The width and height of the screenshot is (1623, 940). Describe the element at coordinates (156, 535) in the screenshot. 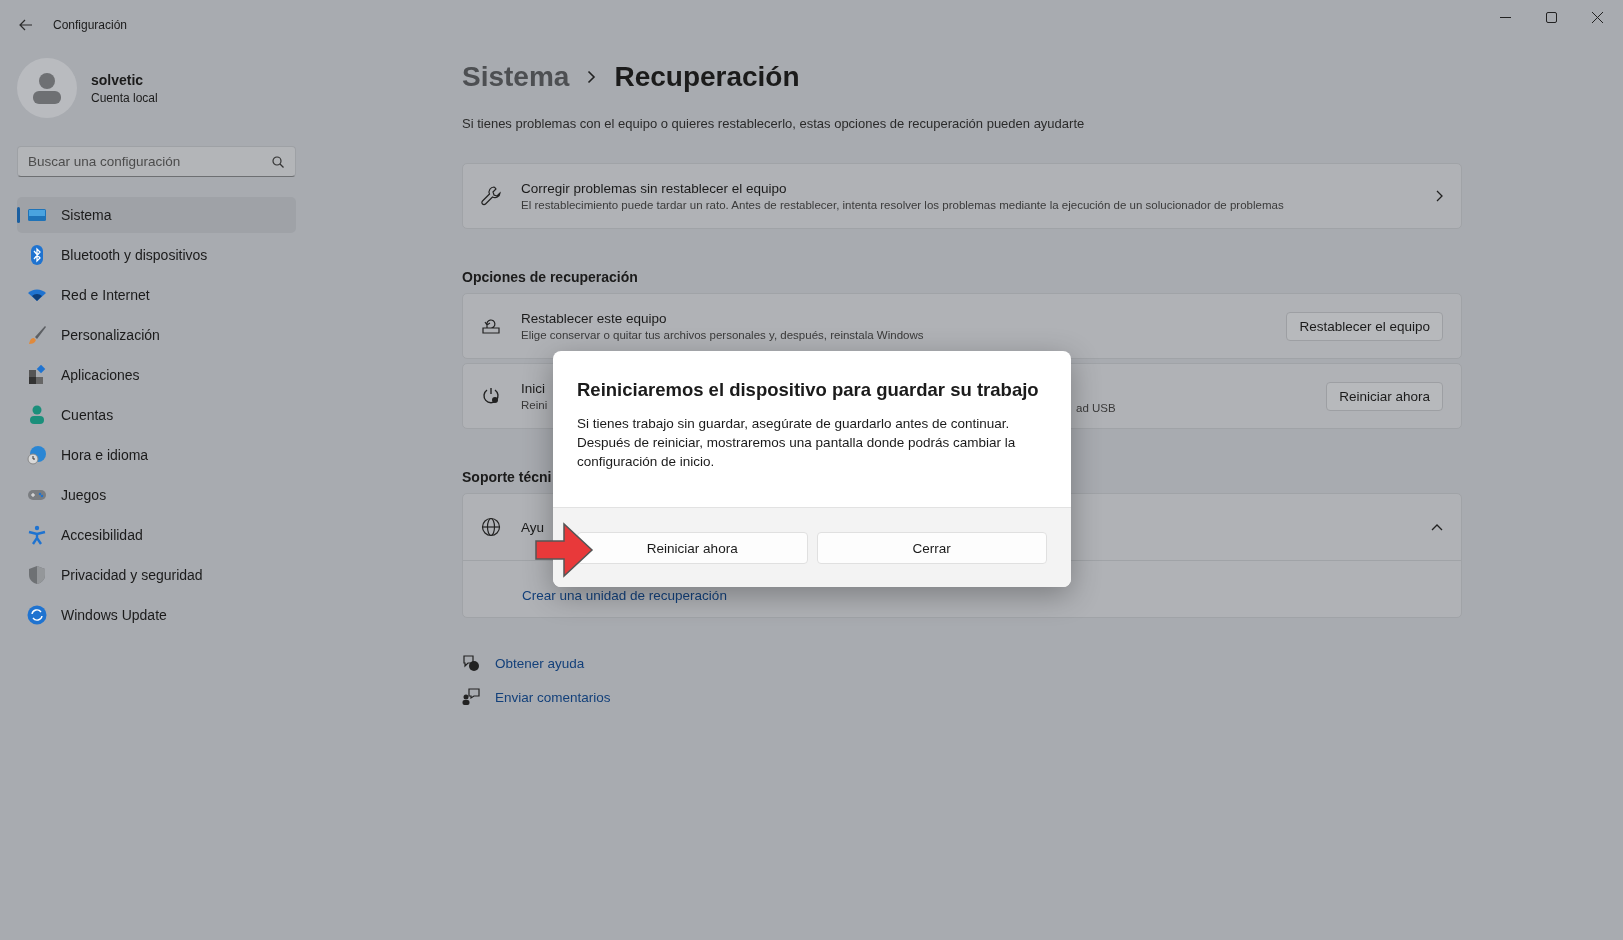

I see `nav-item: Accesibilidad` at that location.